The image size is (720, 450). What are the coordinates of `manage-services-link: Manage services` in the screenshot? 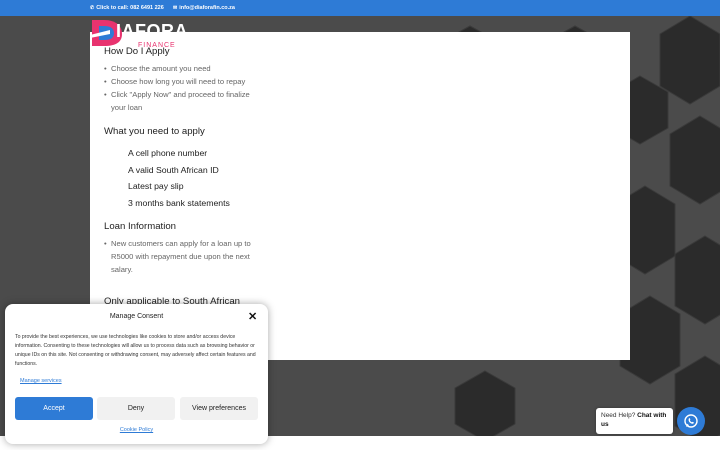 It's located at (41, 381).